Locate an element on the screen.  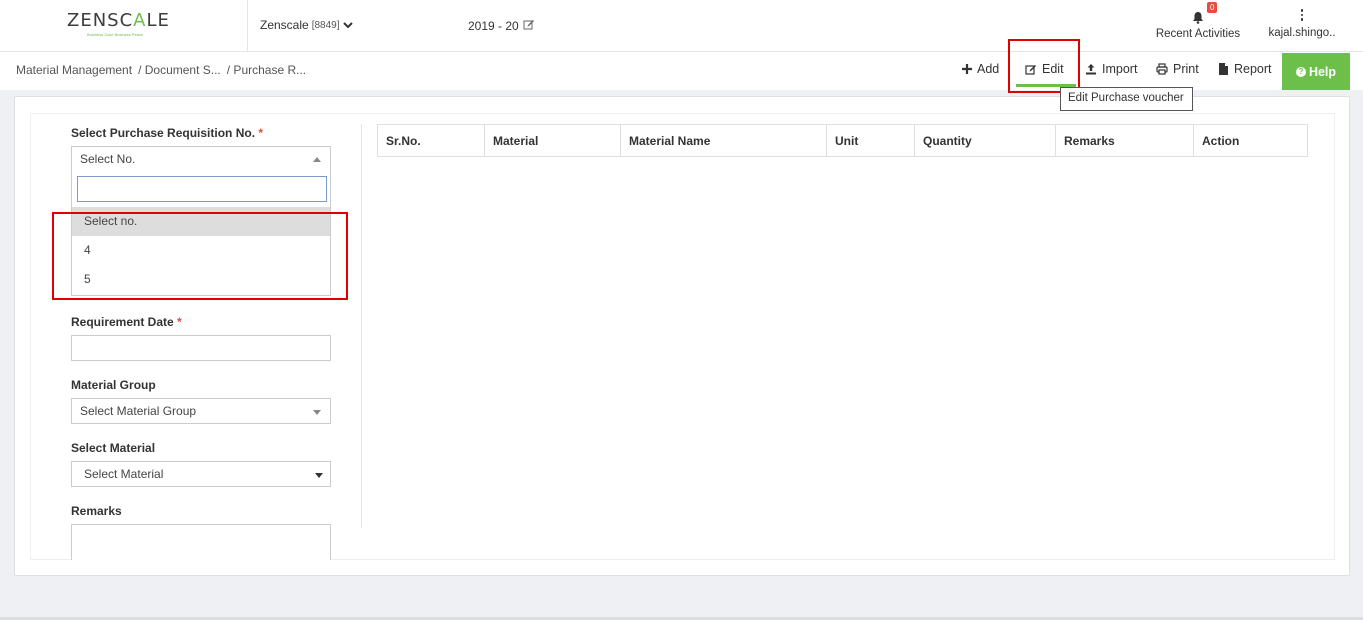
kebab-menu-icon is located at coordinates (1302, 15).